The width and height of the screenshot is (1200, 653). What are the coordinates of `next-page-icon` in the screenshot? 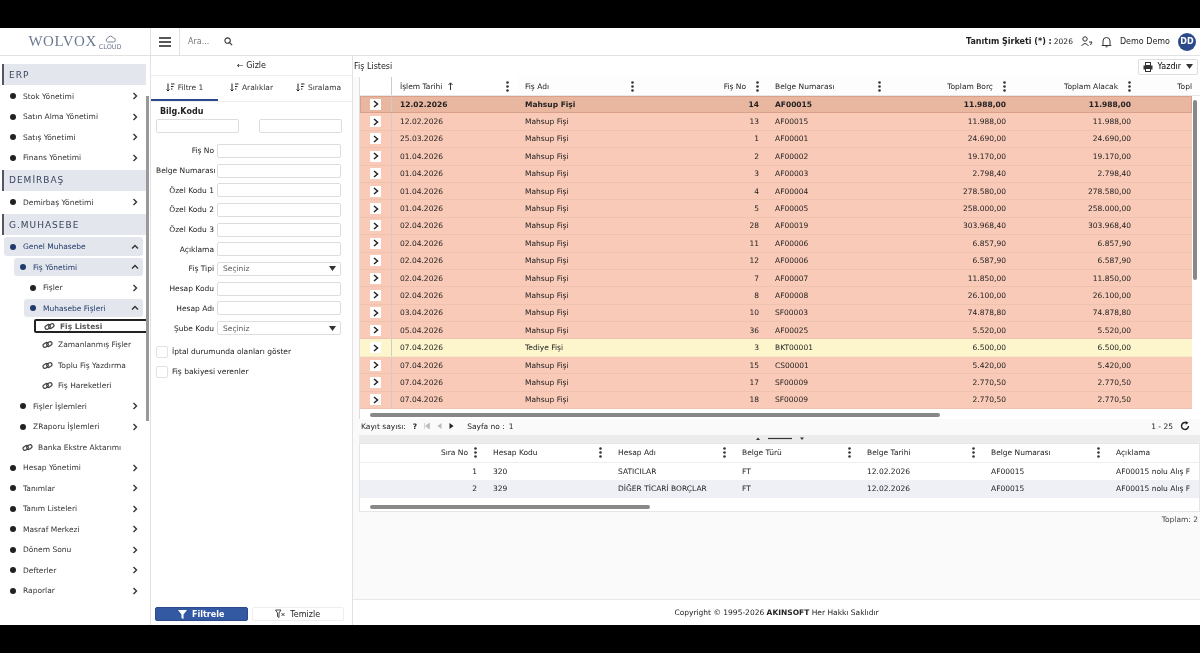 It's located at (452, 426).